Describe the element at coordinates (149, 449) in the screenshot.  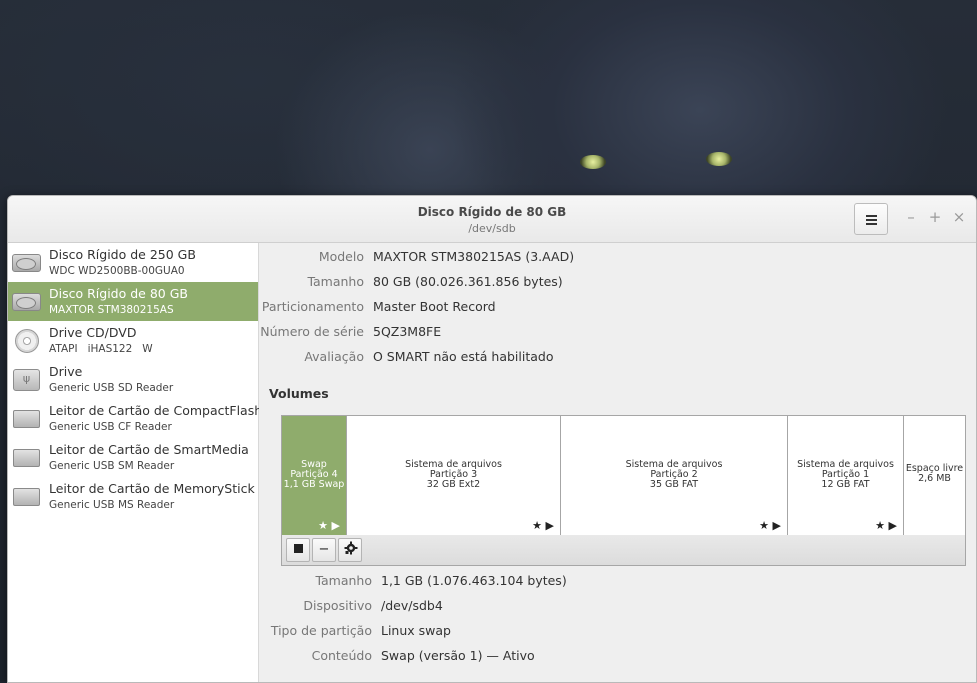
I see `drive-name: Leitor de Cartão de SmartMedia` at that location.